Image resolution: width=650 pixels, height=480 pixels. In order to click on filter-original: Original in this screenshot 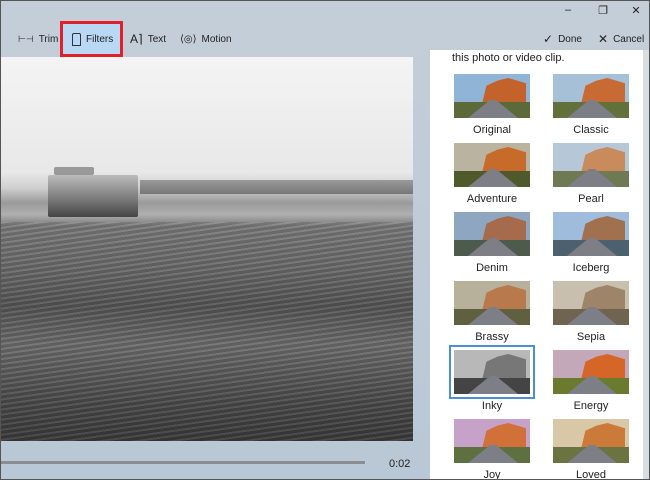, I will do `click(492, 104)`.